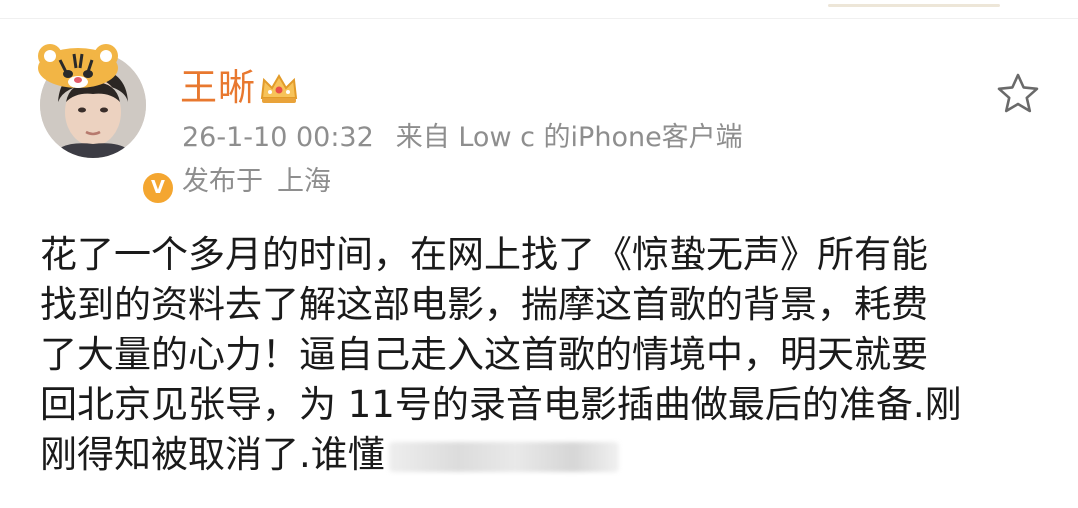 The height and width of the screenshot is (508, 1078). What do you see at coordinates (484, 354) in the screenshot?
I see `post-text-line: 了大量的心力！逼自己走入这首歌的情境中，明天就要` at bounding box center [484, 354].